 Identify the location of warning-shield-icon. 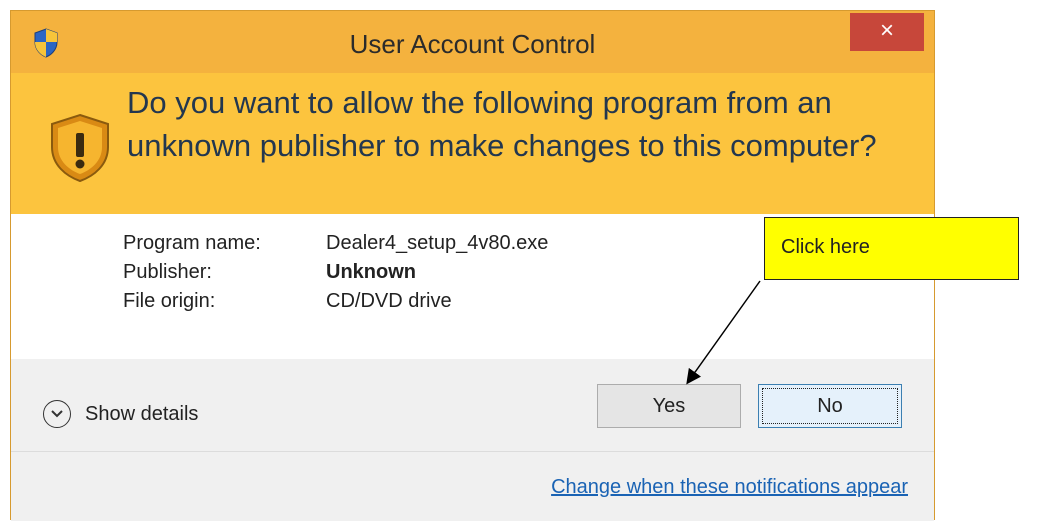
(80, 148).